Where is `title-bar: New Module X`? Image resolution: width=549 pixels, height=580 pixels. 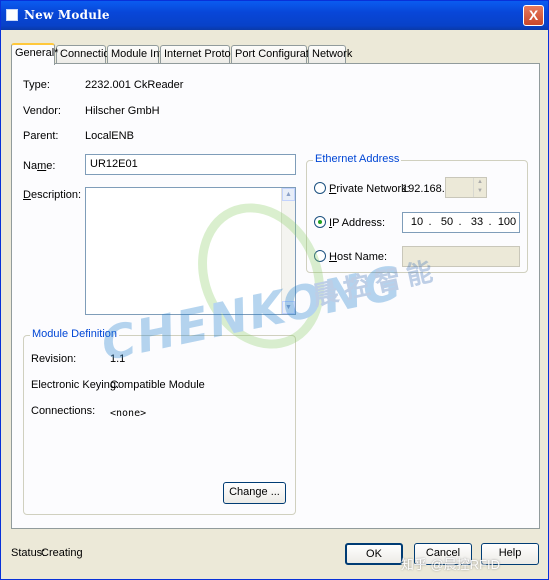 title-bar: New Module X is located at coordinates (274, 15).